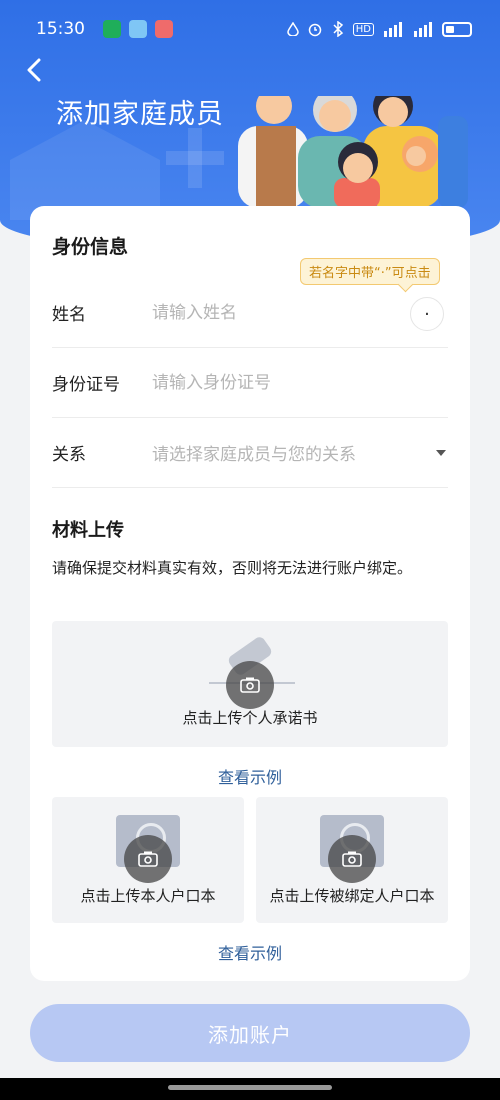 This screenshot has height=1100, width=500. What do you see at coordinates (379, 29) in the screenshot?
I see `status-indicators: HD` at bounding box center [379, 29].